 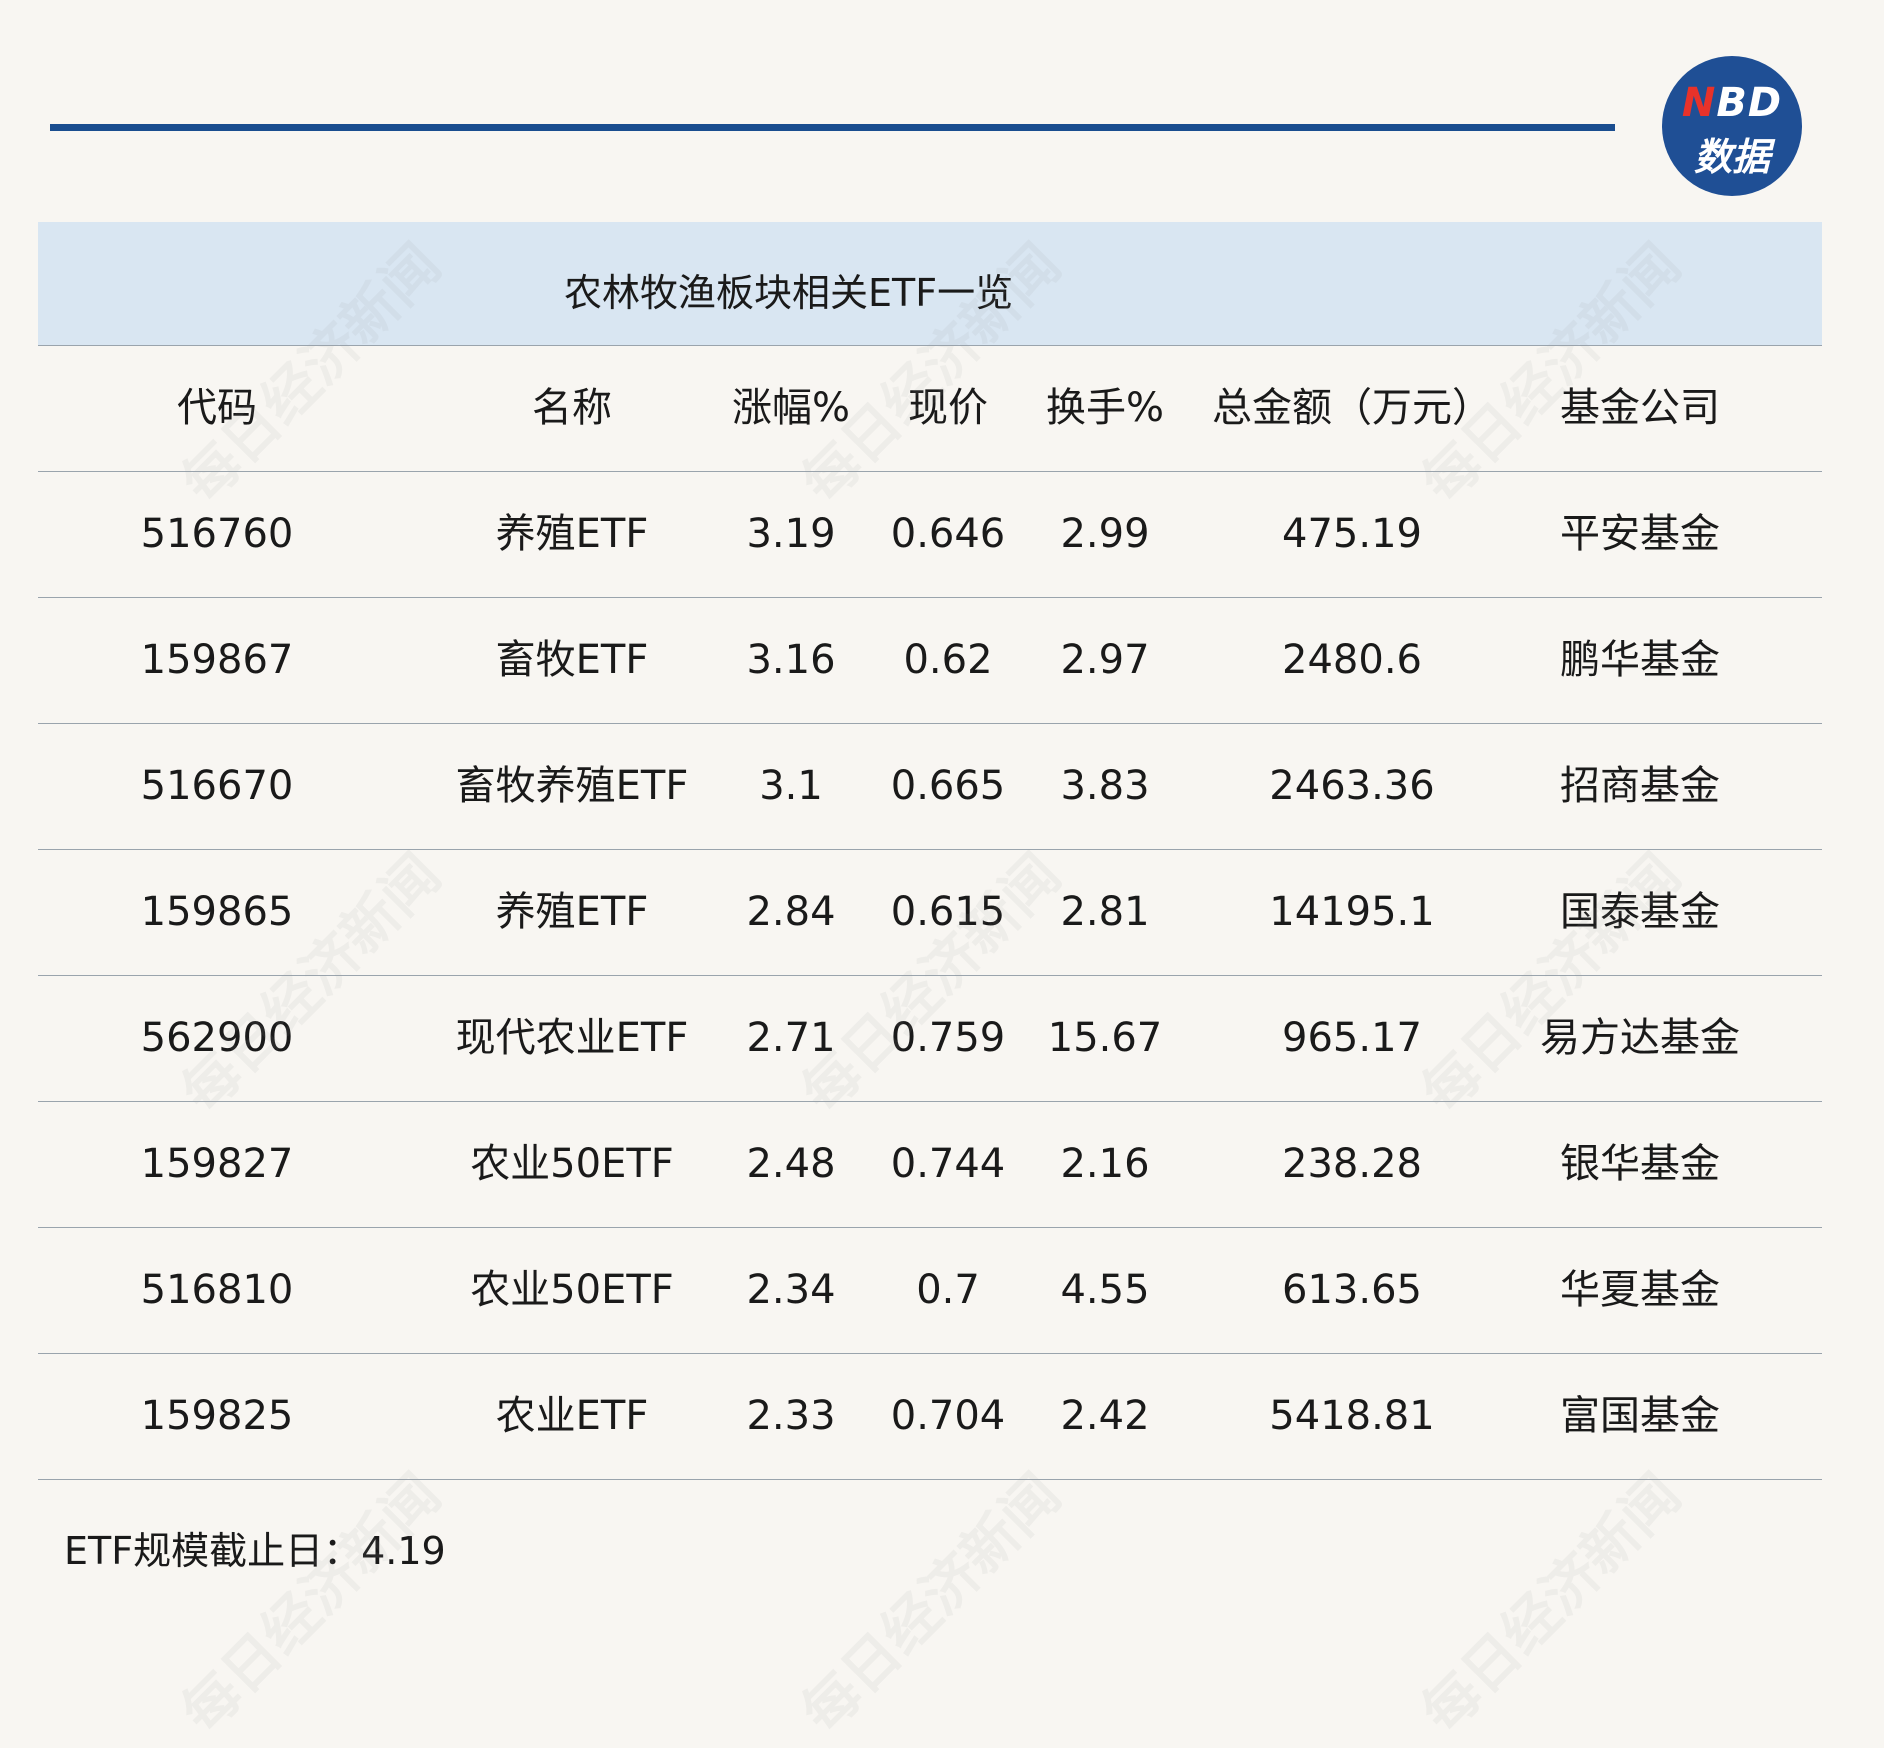 I want to click on cell-turnover-pct: 2.99, so click(x=1105, y=534).